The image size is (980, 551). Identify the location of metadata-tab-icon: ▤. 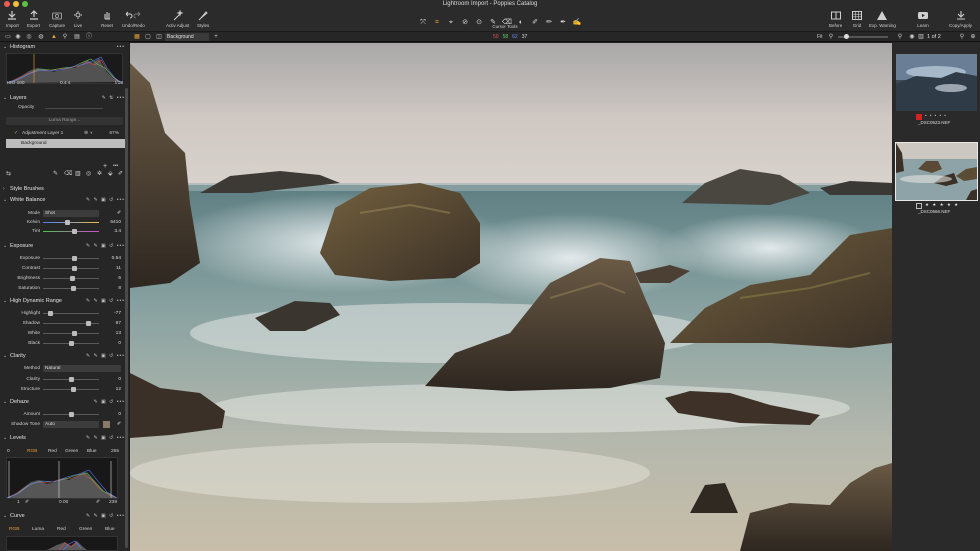
(77, 37).